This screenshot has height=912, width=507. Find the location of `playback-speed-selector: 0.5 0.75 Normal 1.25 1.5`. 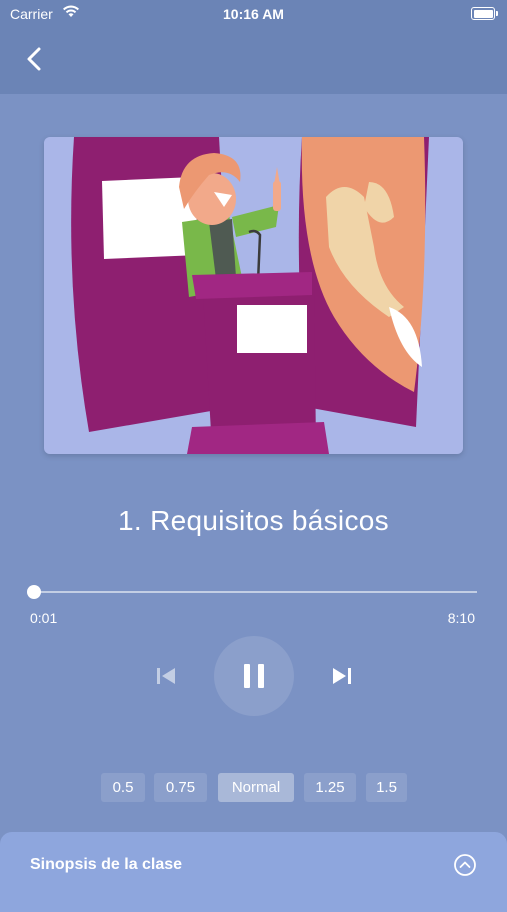

playback-speed-selector: 0.5 0.75 Normal 1.25 1.5 is located at coordinates (253, 787).